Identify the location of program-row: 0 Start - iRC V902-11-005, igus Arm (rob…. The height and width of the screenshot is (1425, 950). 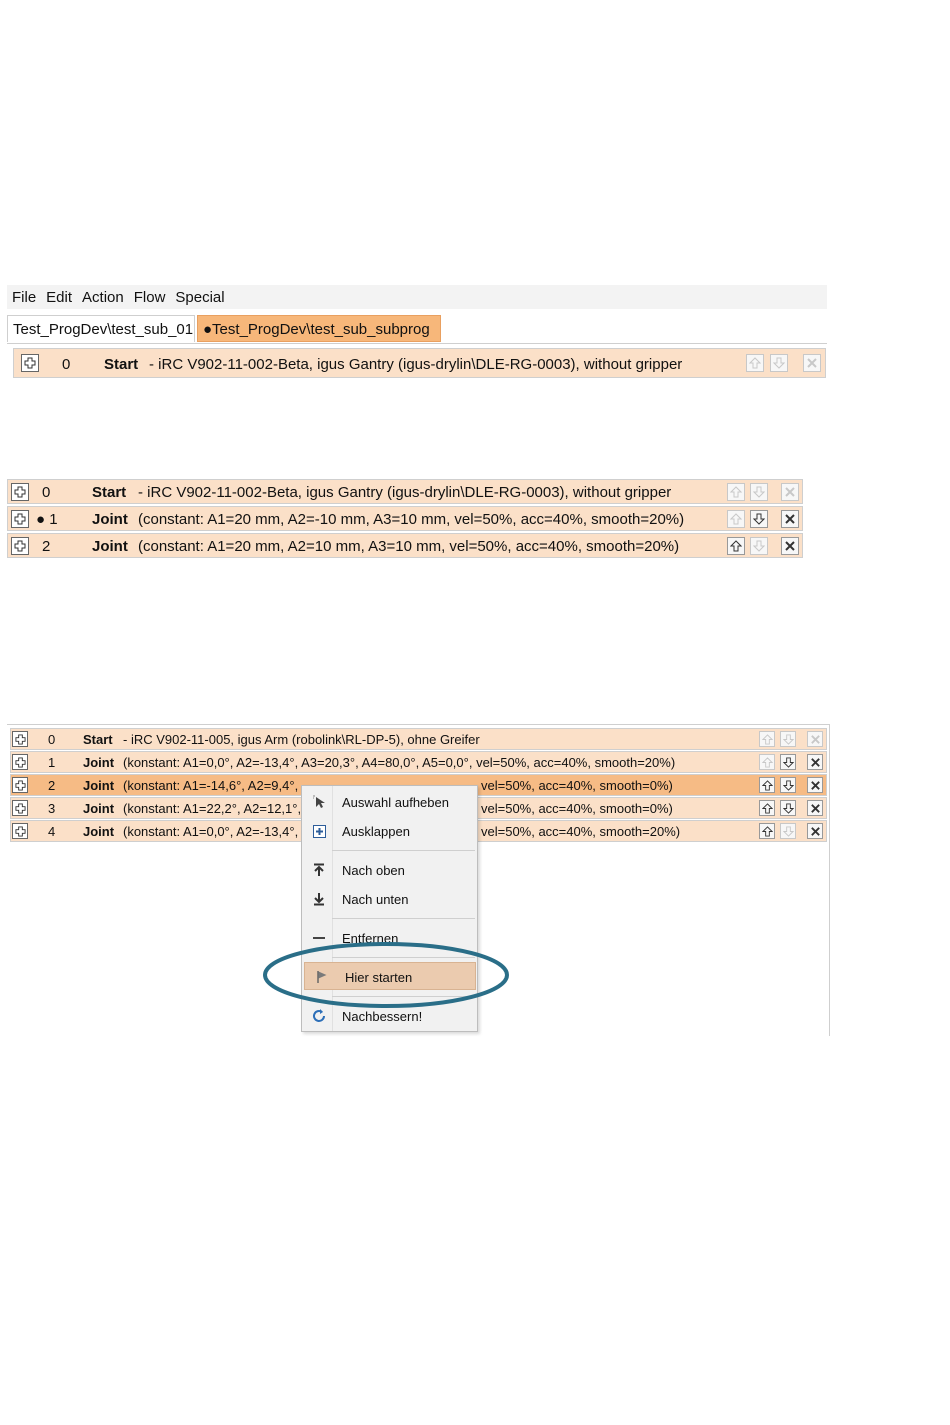
(418, 739).